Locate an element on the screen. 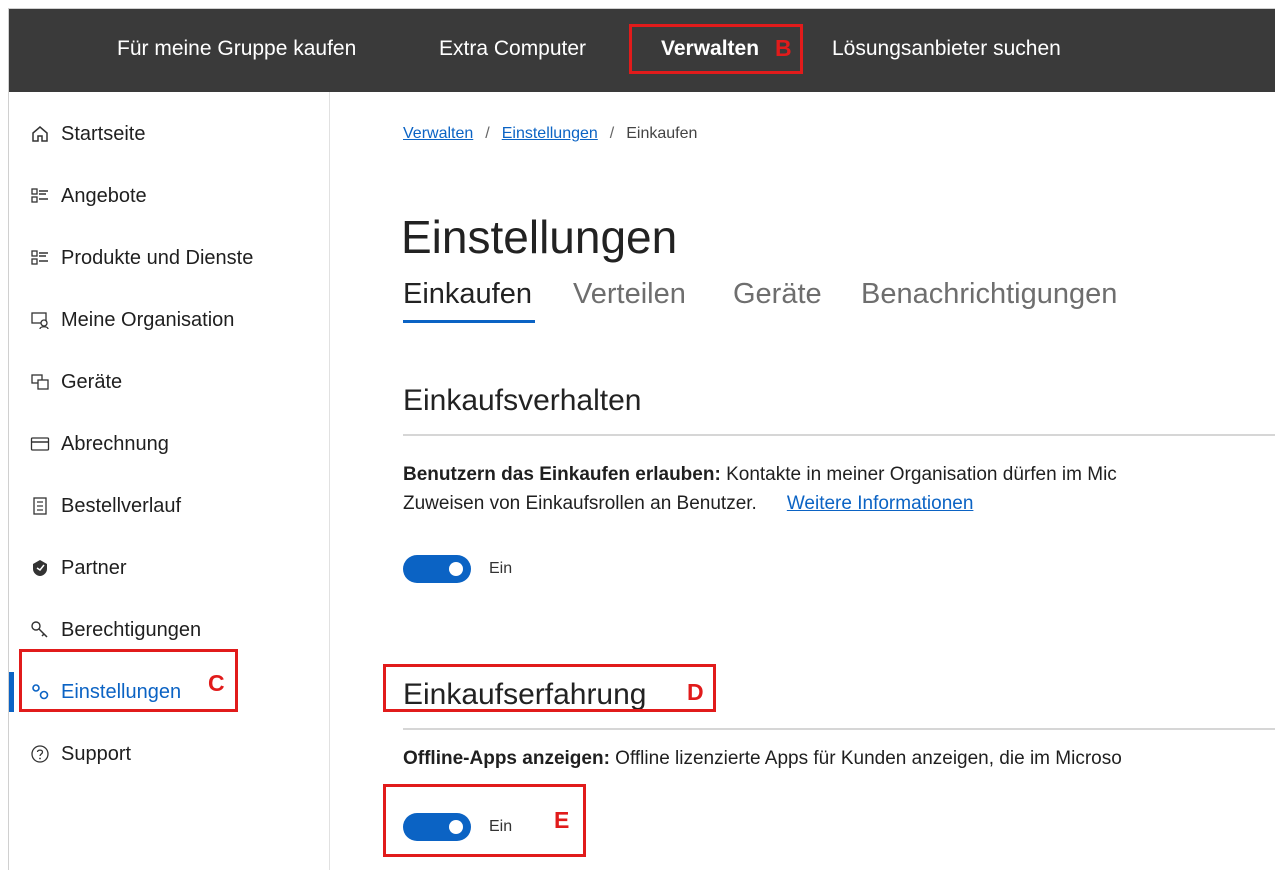 The height and width of the screenshot is (870, 1283). toggle-knob is located at coordinates (456, 569).